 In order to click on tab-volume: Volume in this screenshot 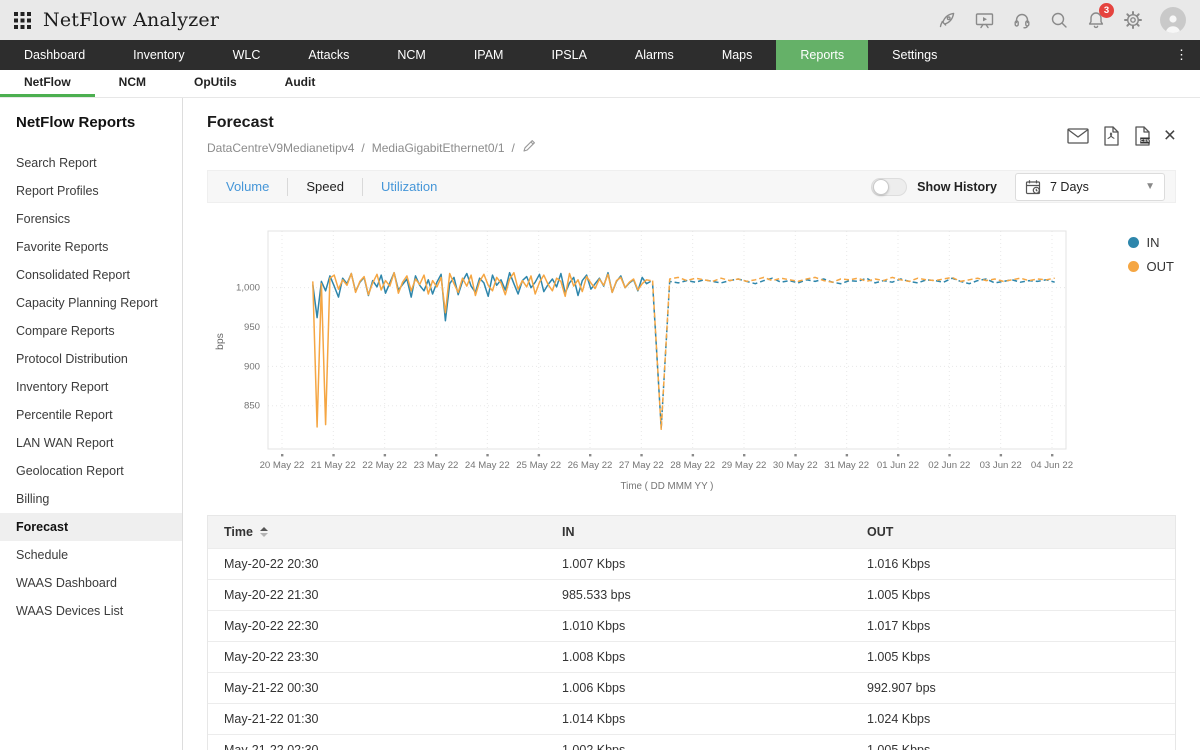, I will do `click(247, 187)`.